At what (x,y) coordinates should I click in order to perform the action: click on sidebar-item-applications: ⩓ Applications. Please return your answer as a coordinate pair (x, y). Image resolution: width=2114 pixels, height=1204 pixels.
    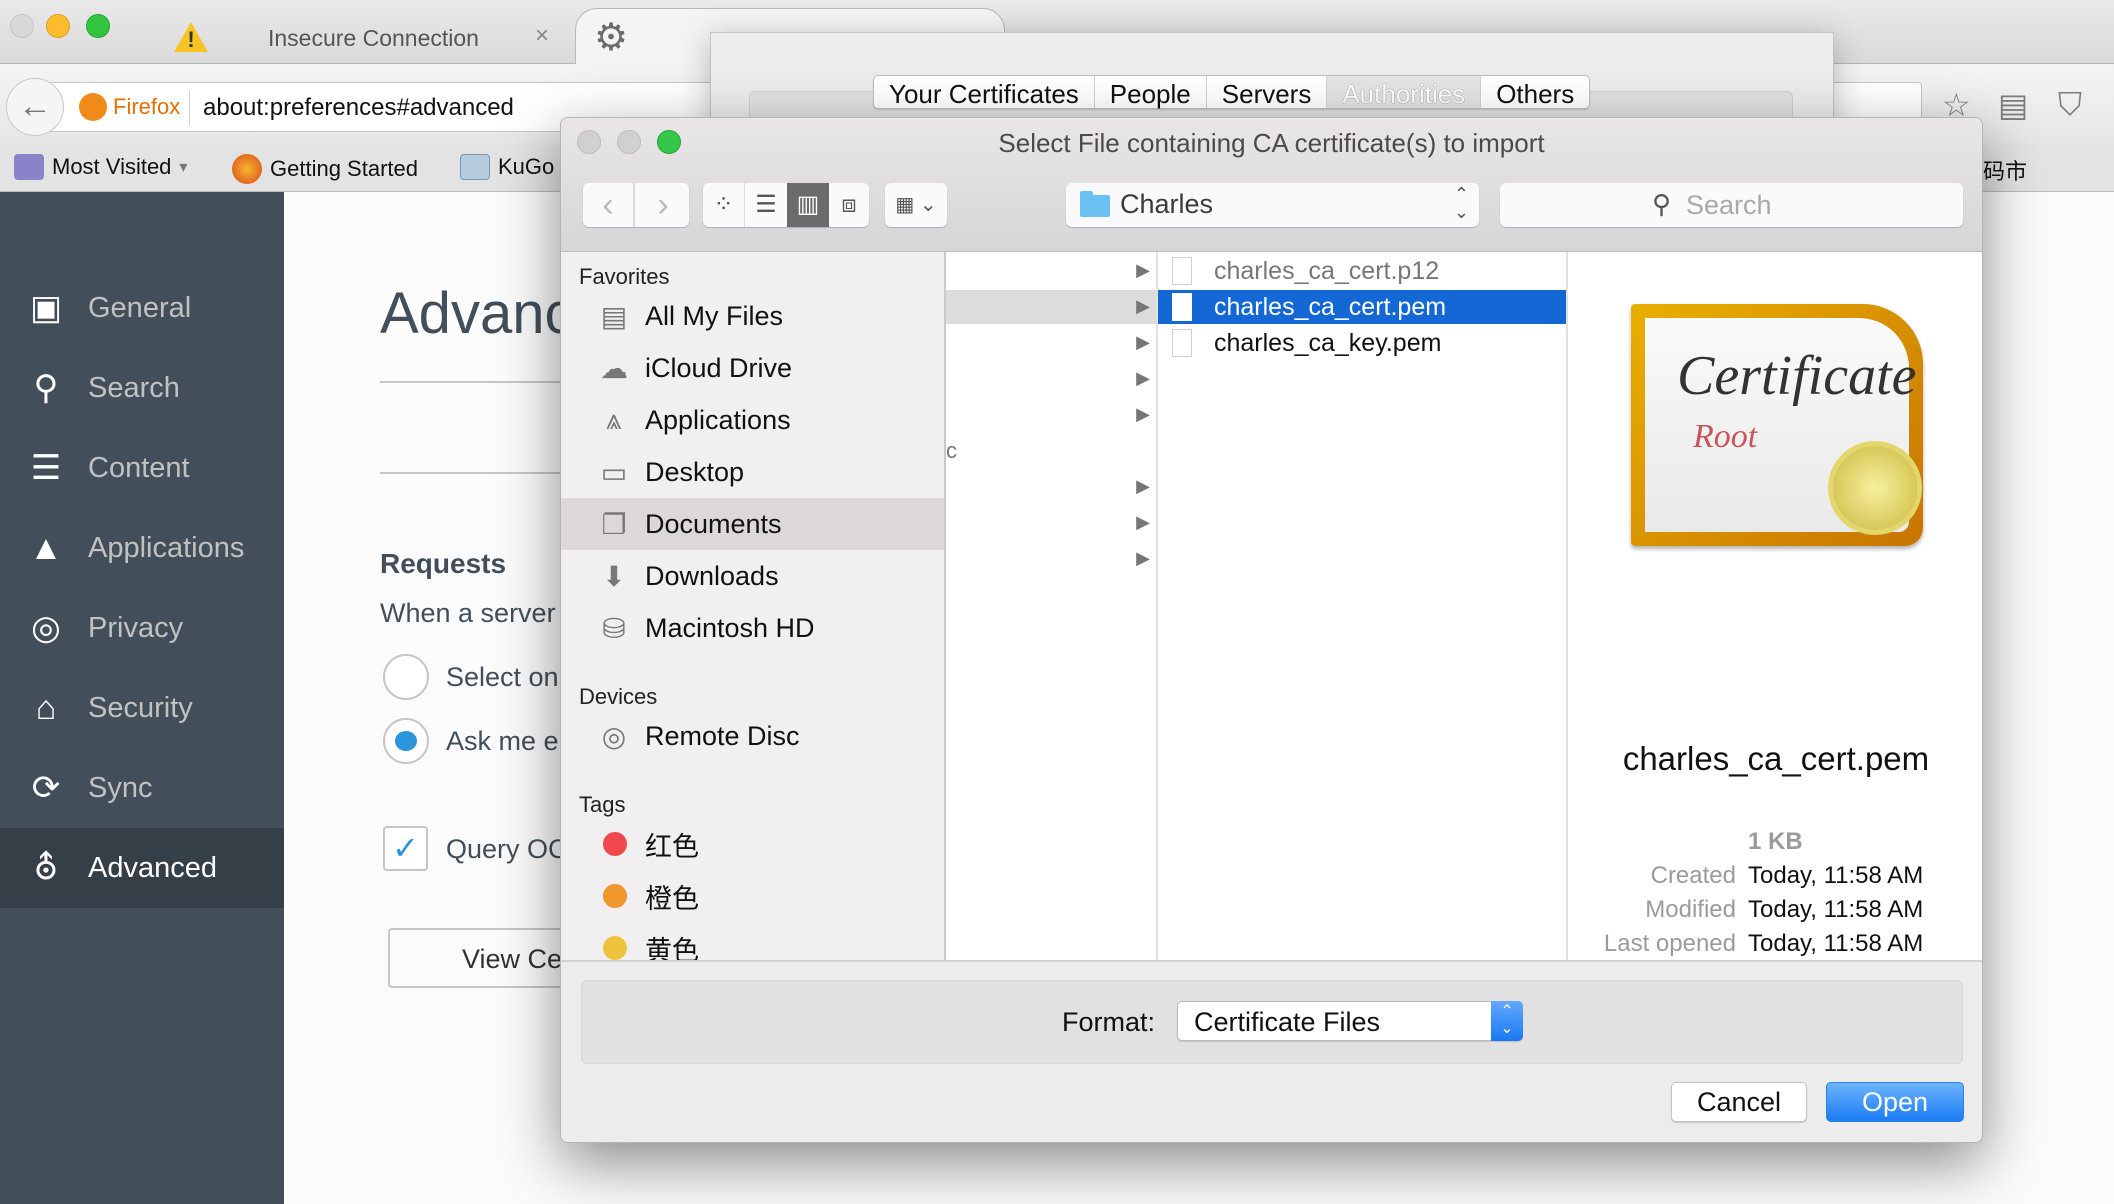
    Looking at the image, I should click on (752, 420).